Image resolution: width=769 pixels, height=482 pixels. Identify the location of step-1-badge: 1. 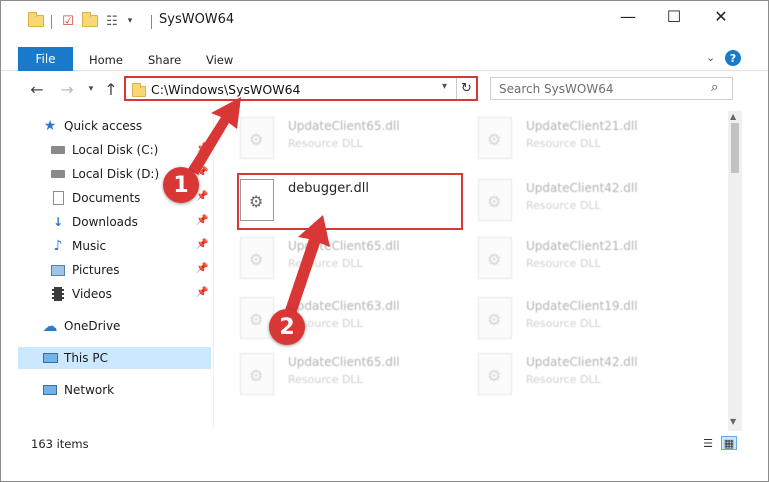
(181, 185).